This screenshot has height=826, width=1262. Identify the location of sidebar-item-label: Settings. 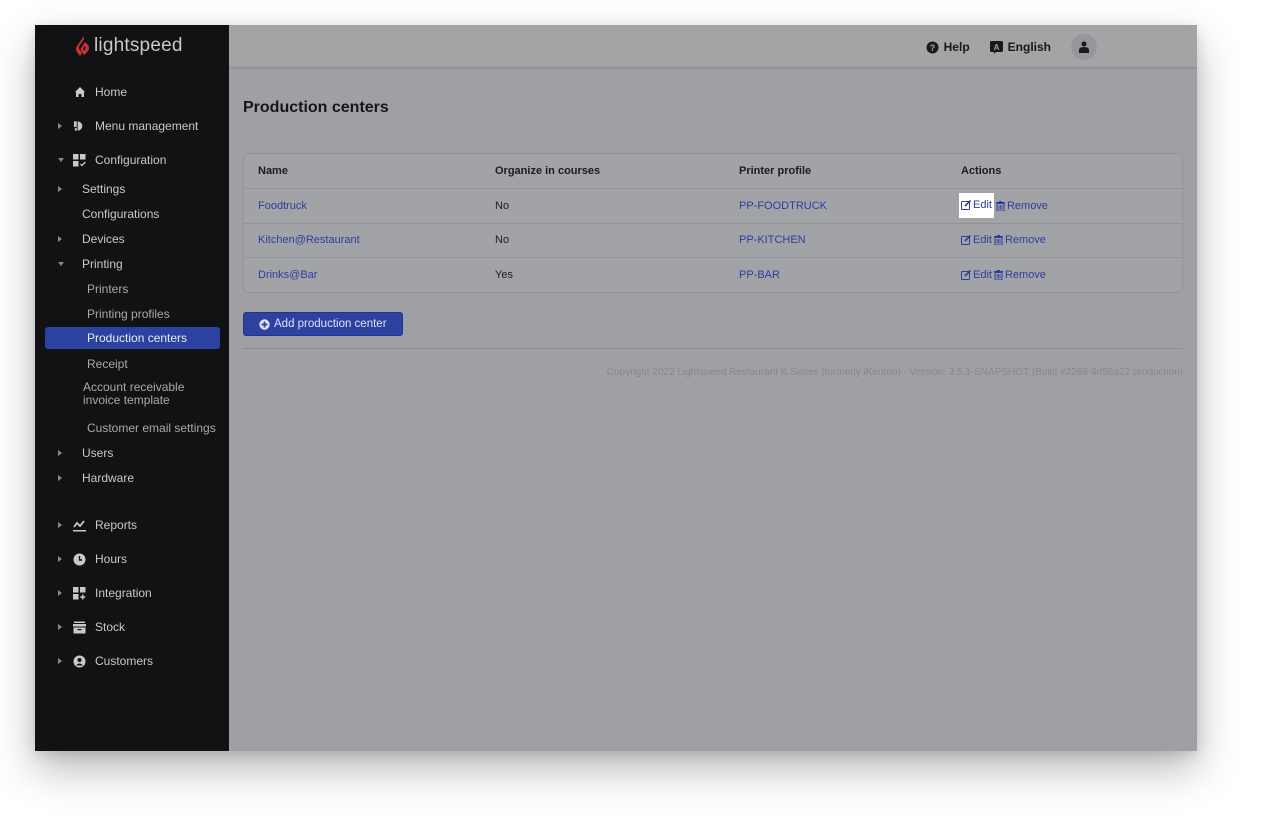
(104, 189).